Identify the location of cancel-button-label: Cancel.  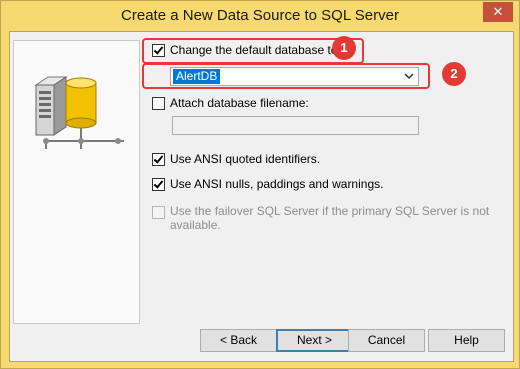
(386, 340).